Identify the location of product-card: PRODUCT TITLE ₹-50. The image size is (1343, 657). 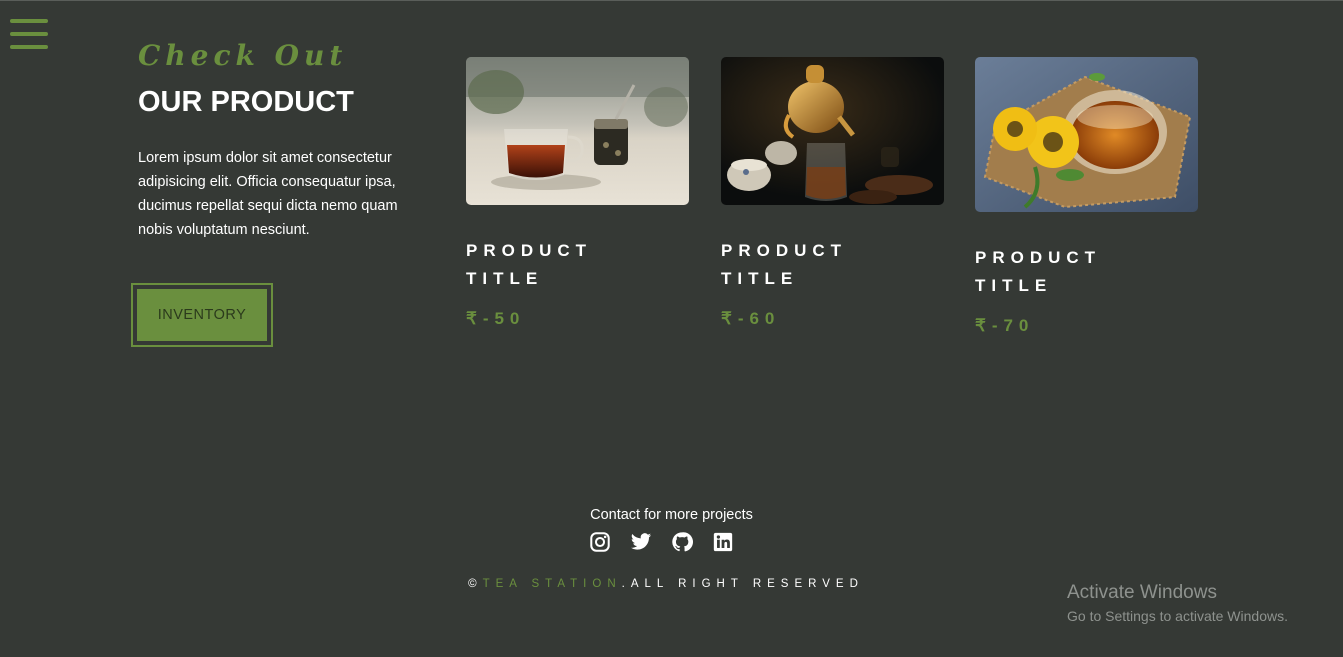
(577, 193).